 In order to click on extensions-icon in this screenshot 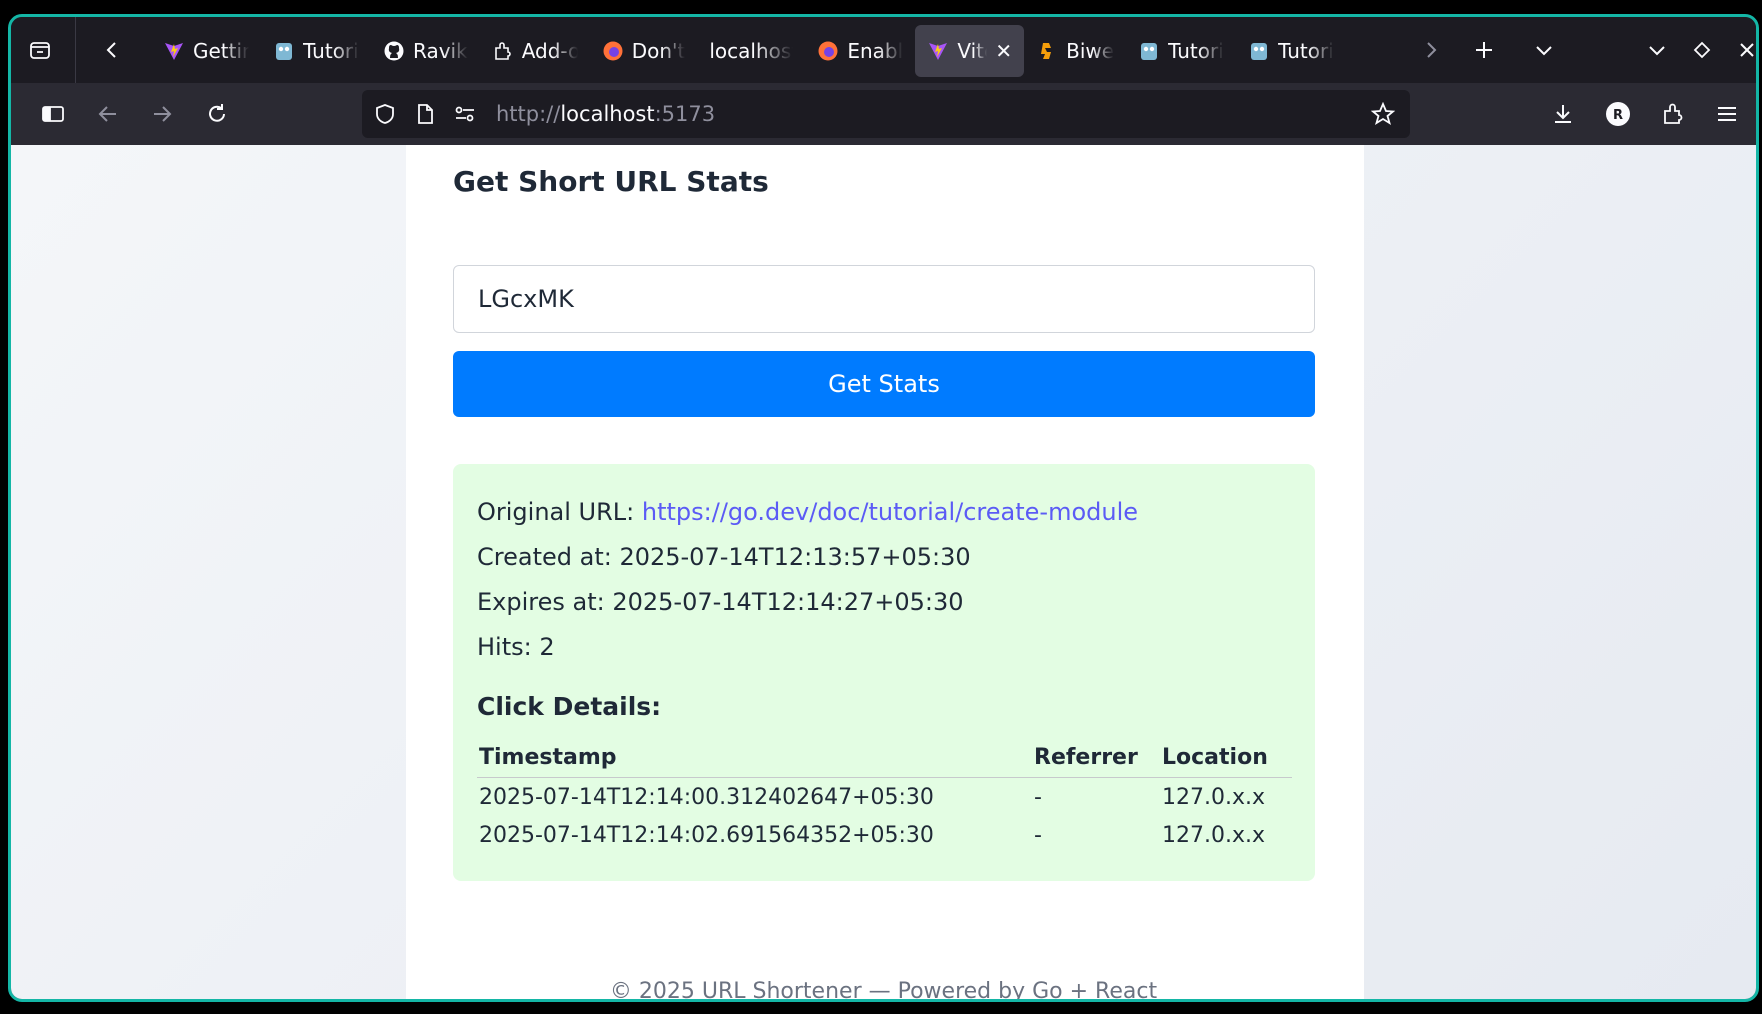, I will do `click(1673, 114)`.